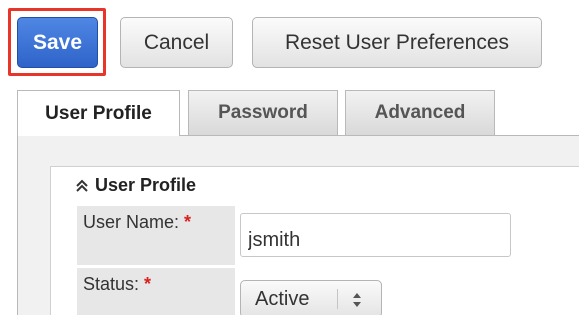 The width and height of the screenshot is (579, 315). Describe the element at coordinates (156, 235) in the screenshot. I see `user-name-label-cell: User Name: *` at that location.